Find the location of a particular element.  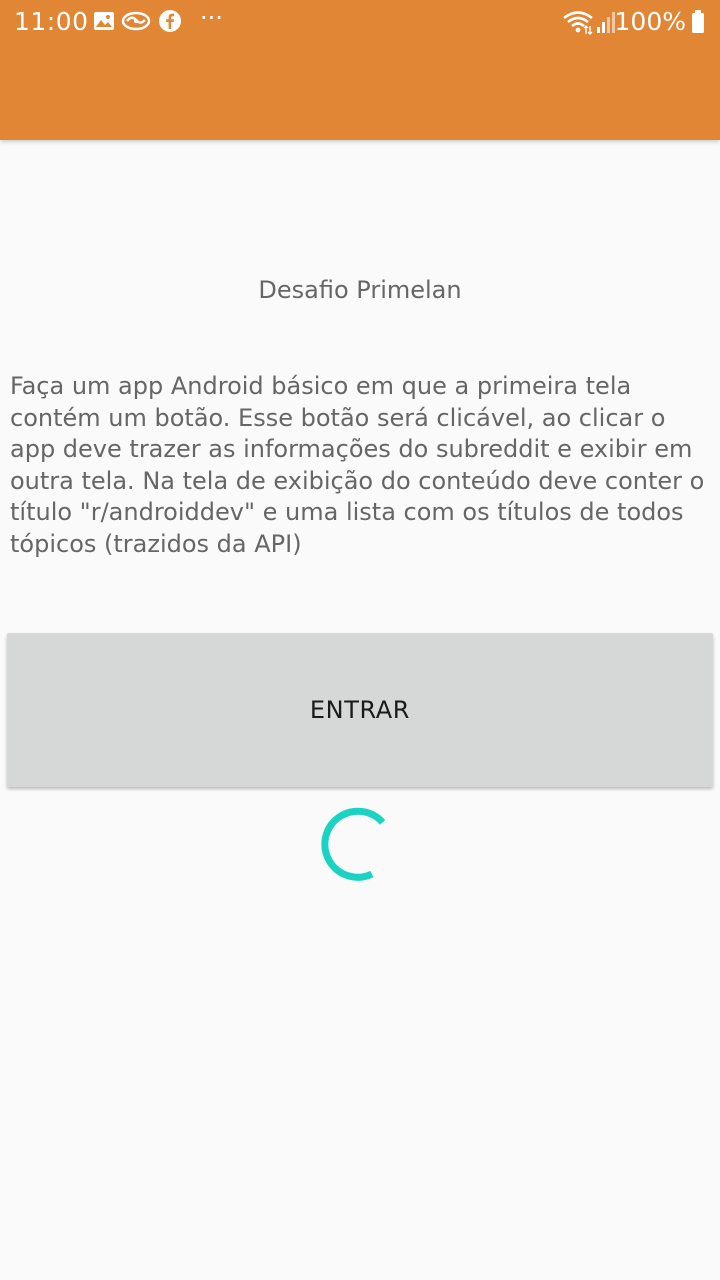

battery-icon is located at coordinates (698, 22).